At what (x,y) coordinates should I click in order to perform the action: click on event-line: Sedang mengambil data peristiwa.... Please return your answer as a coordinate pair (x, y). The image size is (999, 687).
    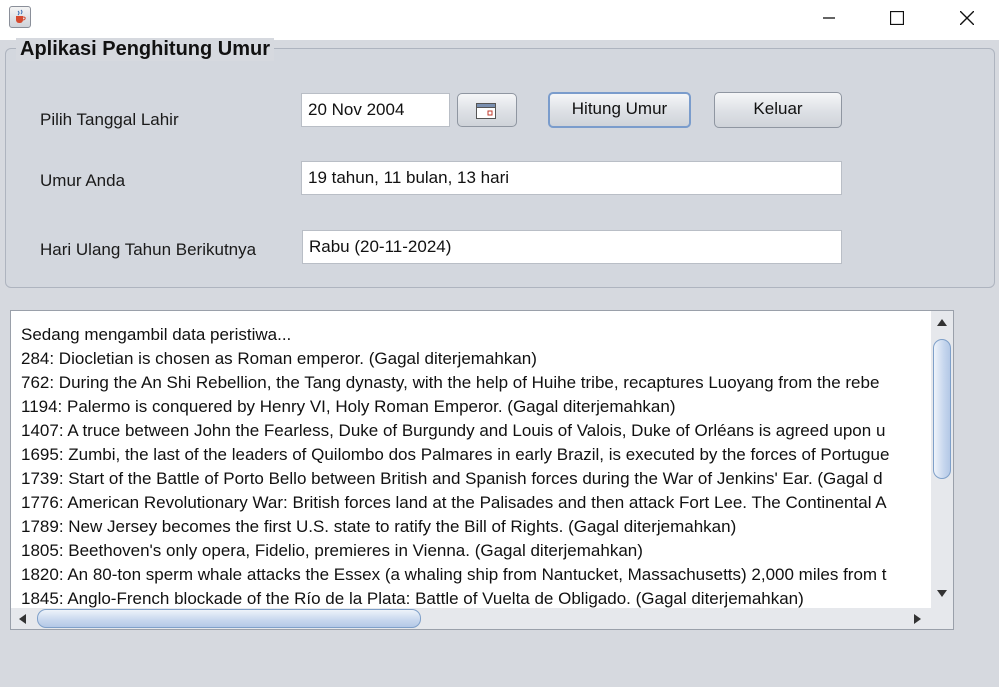
    Looking at the image, I should click on (156, 334).